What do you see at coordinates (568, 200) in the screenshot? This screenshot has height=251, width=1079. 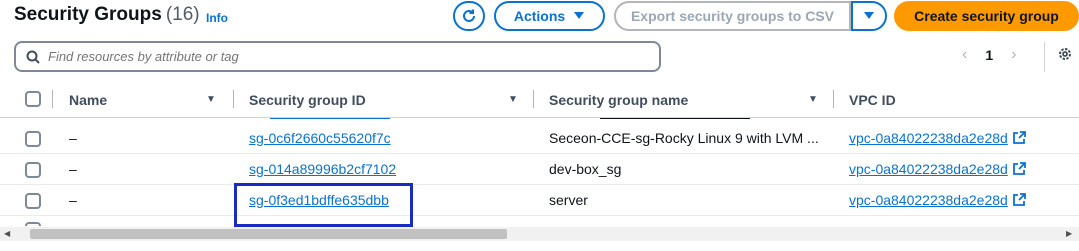 I see `cell-security-group-name: server` at bounding box center [568, 200].